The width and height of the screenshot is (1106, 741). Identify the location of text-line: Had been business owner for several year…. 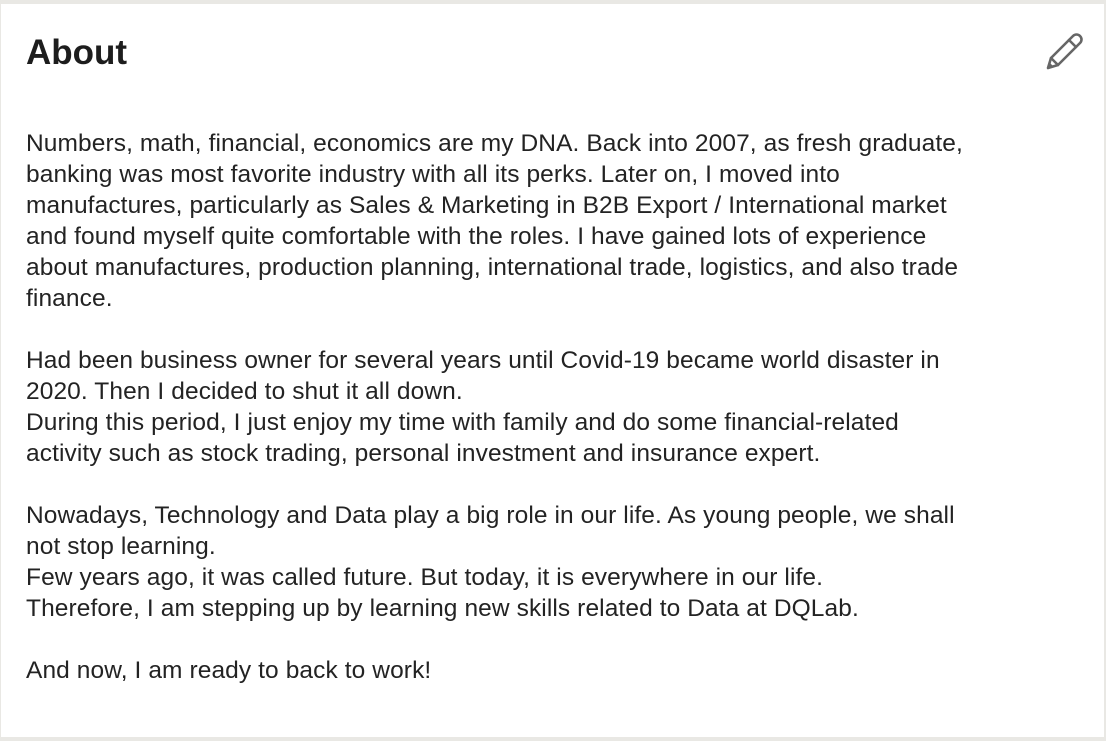
(483, 360).